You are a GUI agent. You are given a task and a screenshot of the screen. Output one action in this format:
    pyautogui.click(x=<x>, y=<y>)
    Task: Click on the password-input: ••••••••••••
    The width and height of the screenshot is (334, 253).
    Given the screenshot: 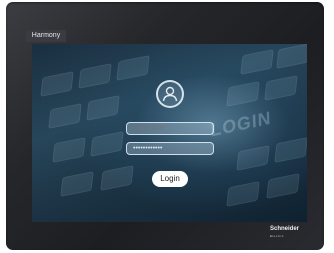 What is the action you would take?
    pyautogui.click(x=170, y=148)
    